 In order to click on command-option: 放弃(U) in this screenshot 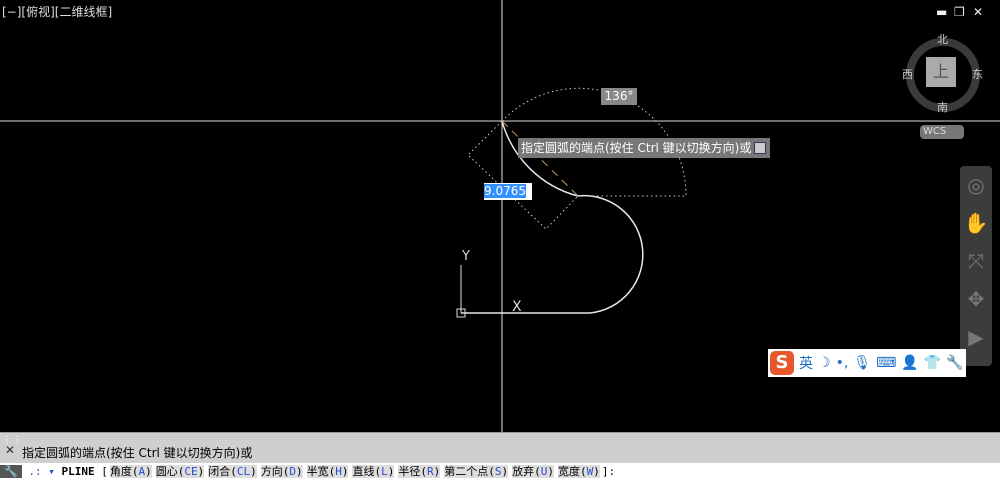, I will do `click(533, 471)`.